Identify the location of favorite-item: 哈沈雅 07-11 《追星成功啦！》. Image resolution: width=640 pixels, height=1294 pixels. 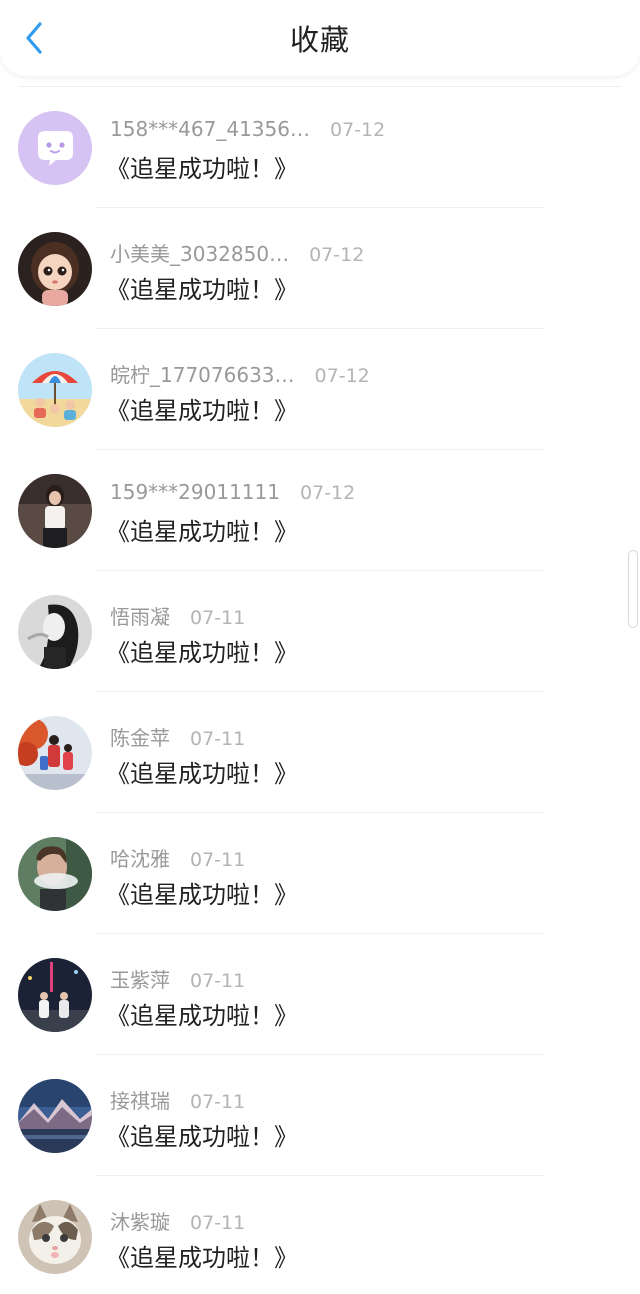
(320, 873).